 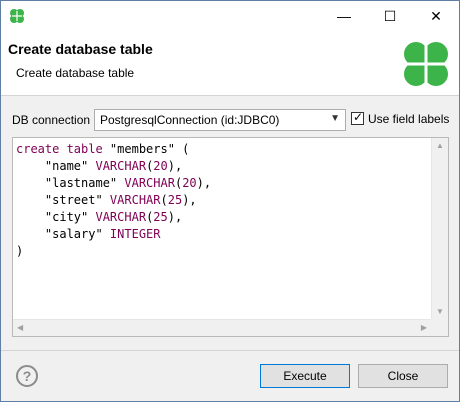 What do you see at coordinates (223, 234) in the screenshot?
I see `code-line: "salary" INTEGER` at bounding box center [223, 234].